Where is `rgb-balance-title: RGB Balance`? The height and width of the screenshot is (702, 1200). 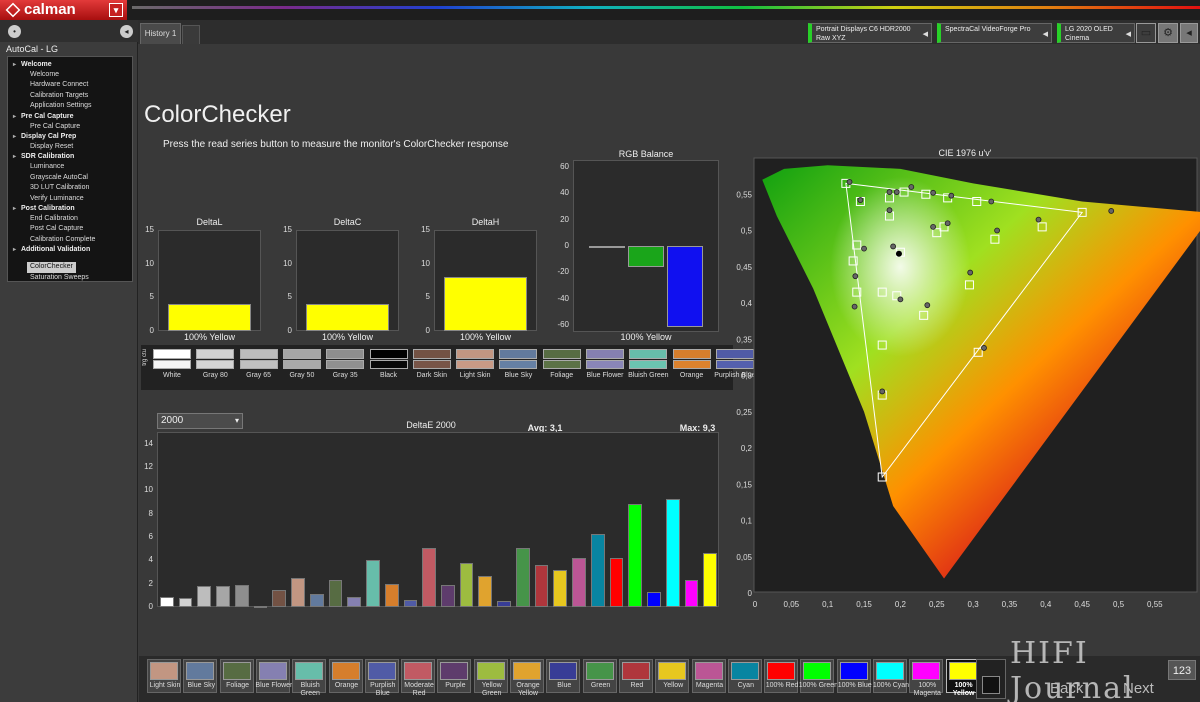
rgb-balance-title: RGB Balance is located at coordinates (646, 154).